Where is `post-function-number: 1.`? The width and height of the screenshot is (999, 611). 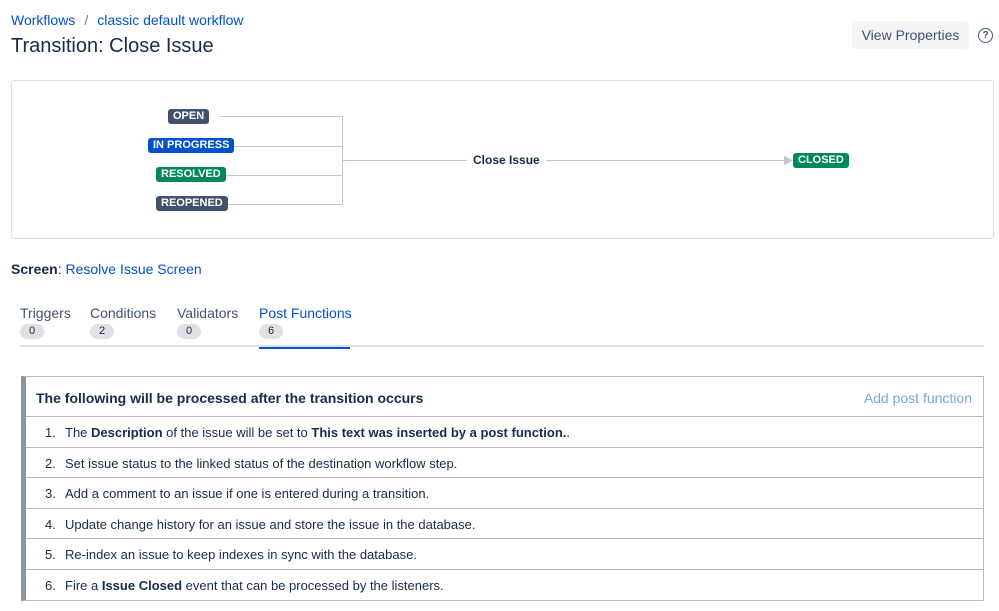
post-function-number: 1. is located at coordinates (50, 432).